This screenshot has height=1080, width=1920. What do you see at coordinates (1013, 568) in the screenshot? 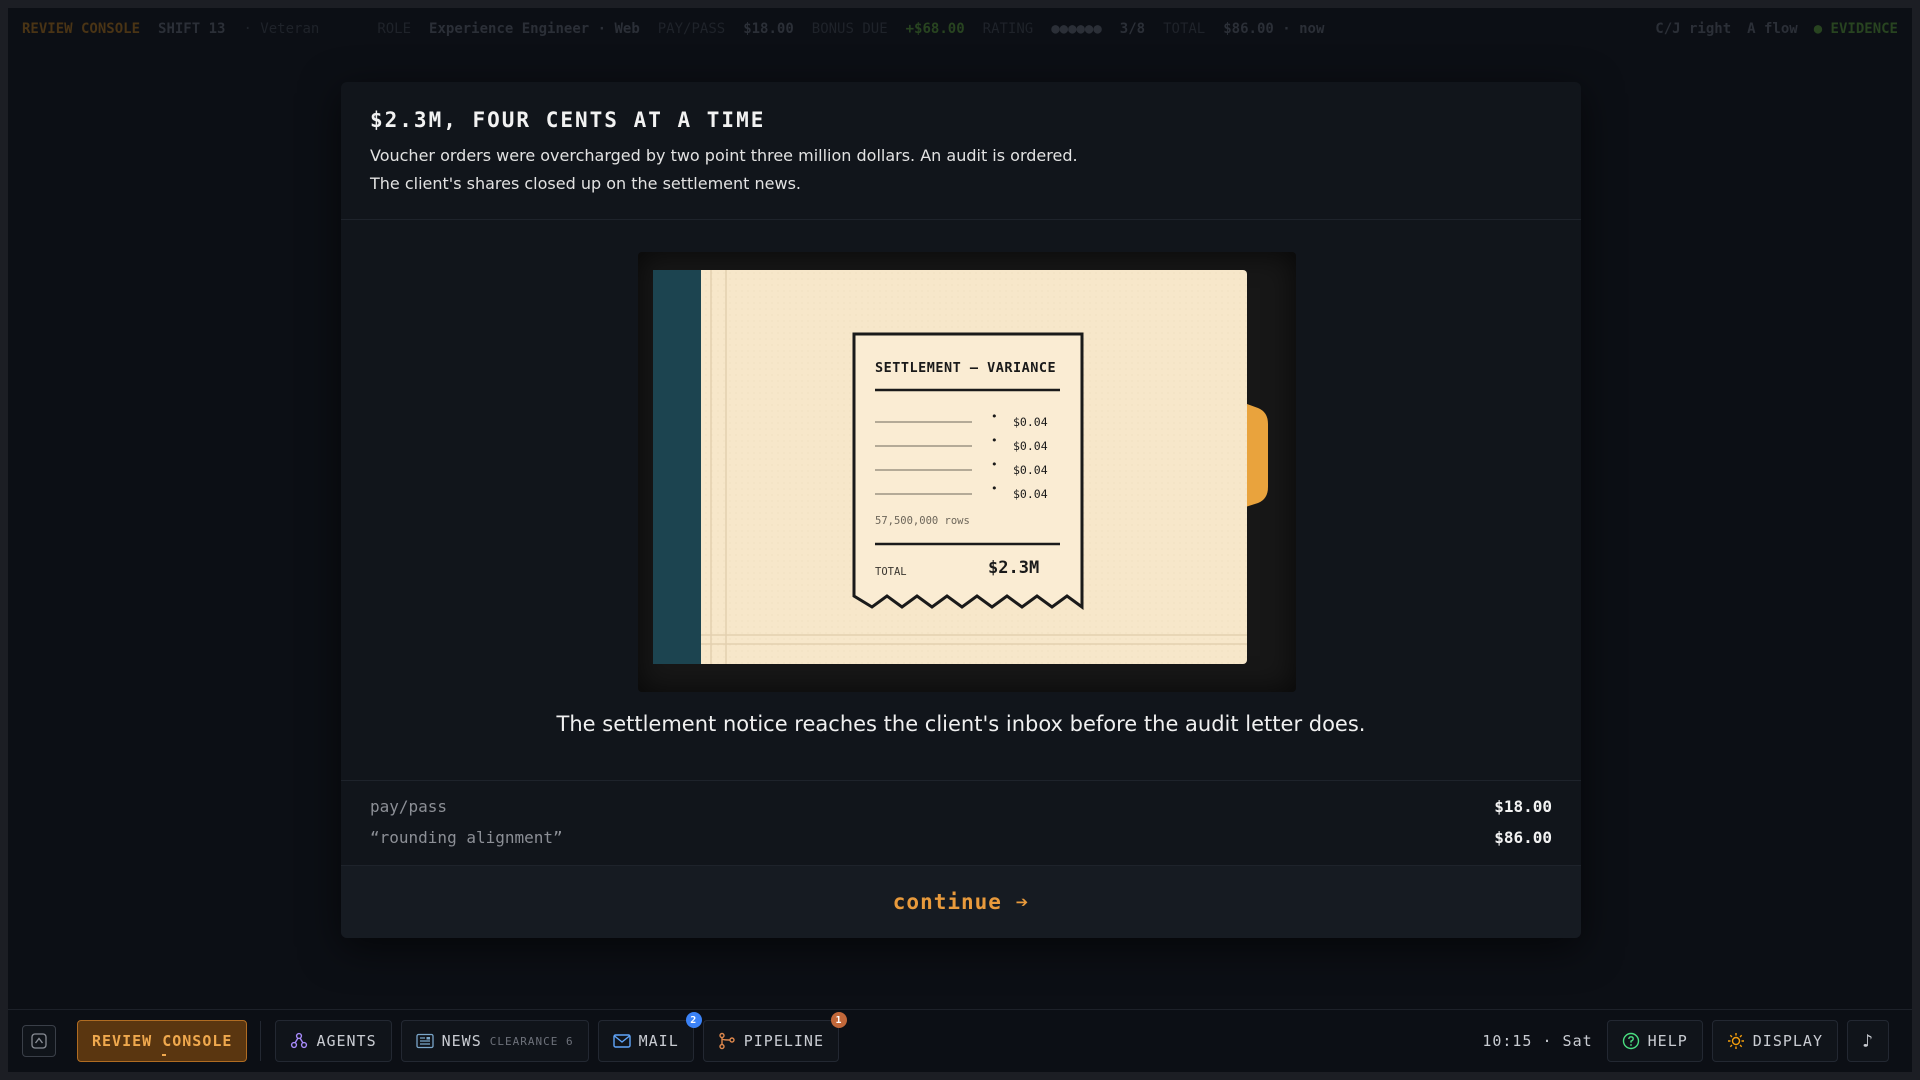
I see `receipt-total-value: $2.3M` at bounding box center [1013, 568].